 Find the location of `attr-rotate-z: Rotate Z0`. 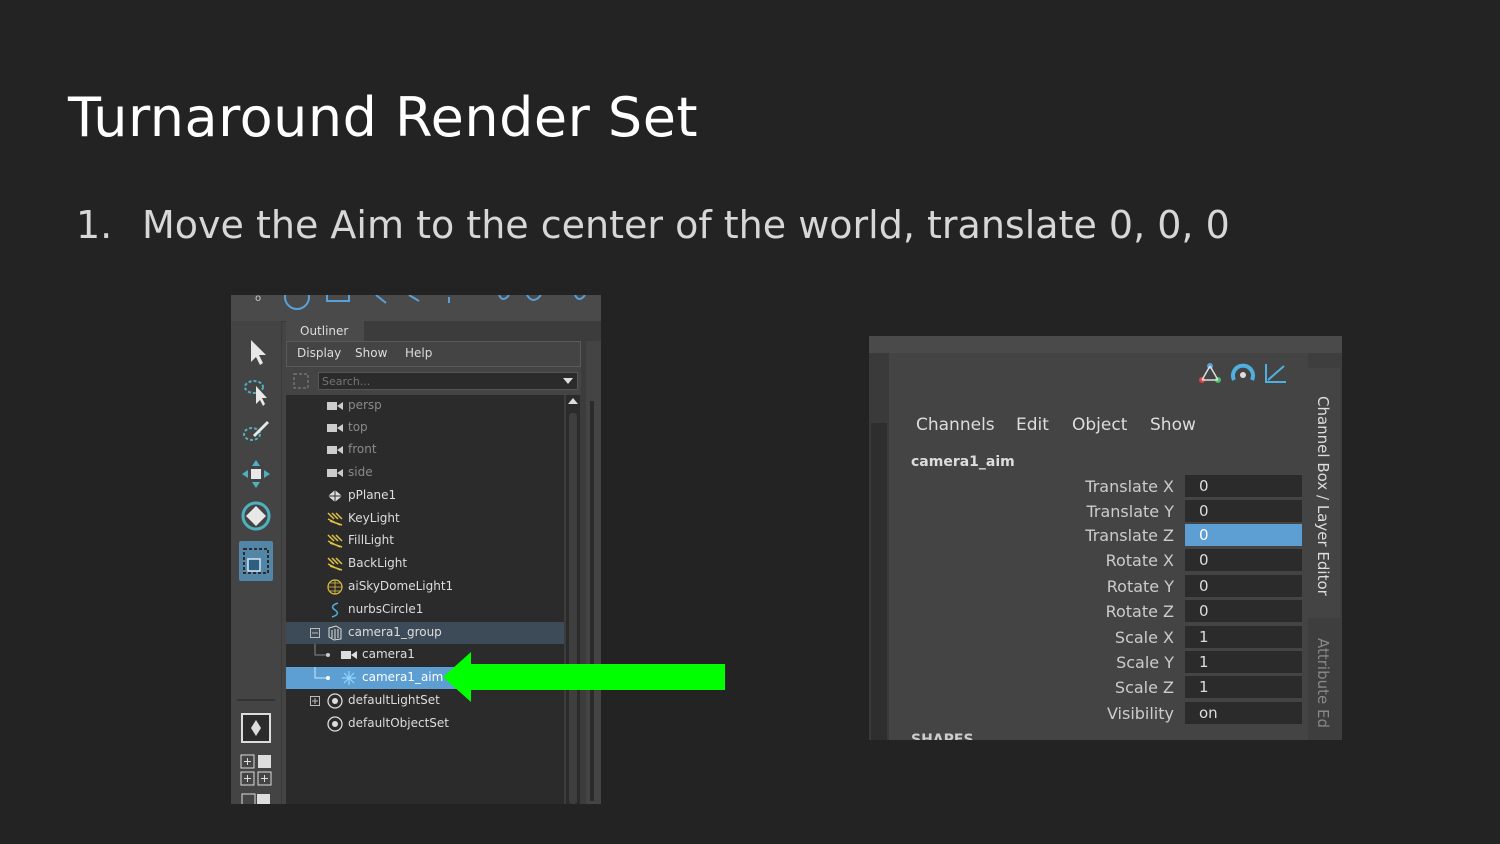

attr-rotate-z: Rotate Z0 is located at coordinates (1102, 612).